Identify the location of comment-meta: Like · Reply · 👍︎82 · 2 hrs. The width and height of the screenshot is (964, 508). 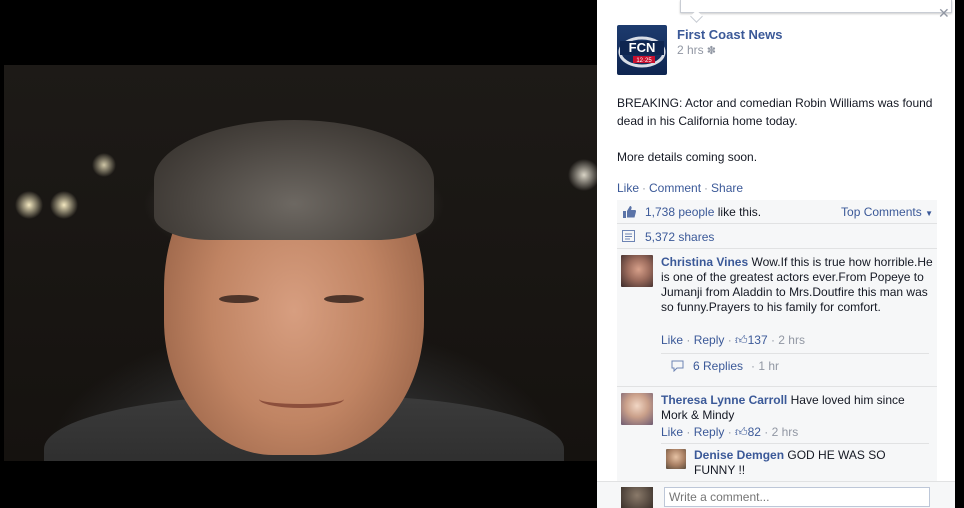
(730, 432).